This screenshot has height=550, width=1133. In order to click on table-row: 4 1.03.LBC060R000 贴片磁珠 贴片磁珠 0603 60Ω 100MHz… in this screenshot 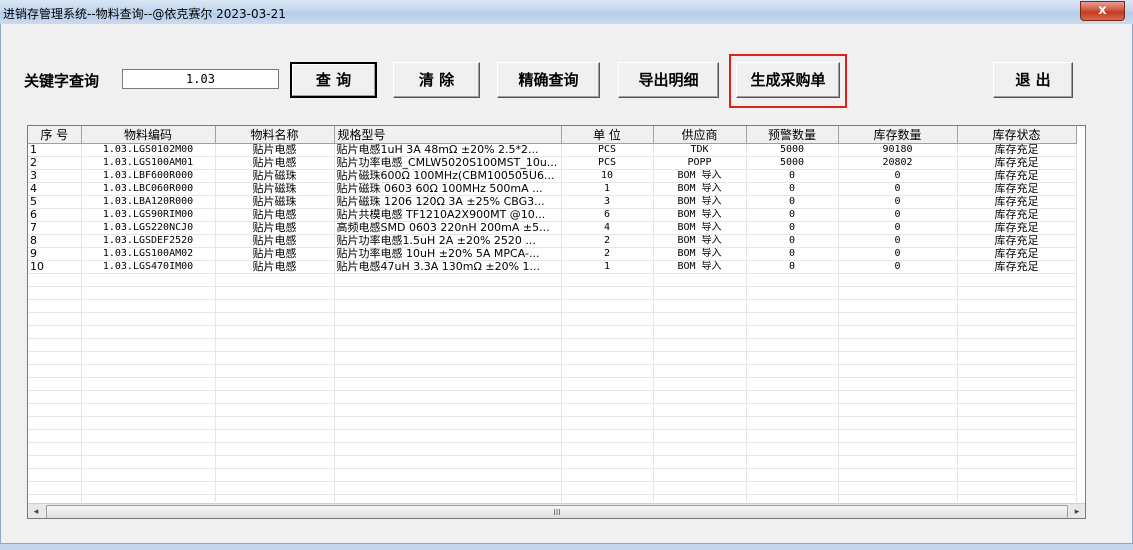, I will do `click(552, 189)`.